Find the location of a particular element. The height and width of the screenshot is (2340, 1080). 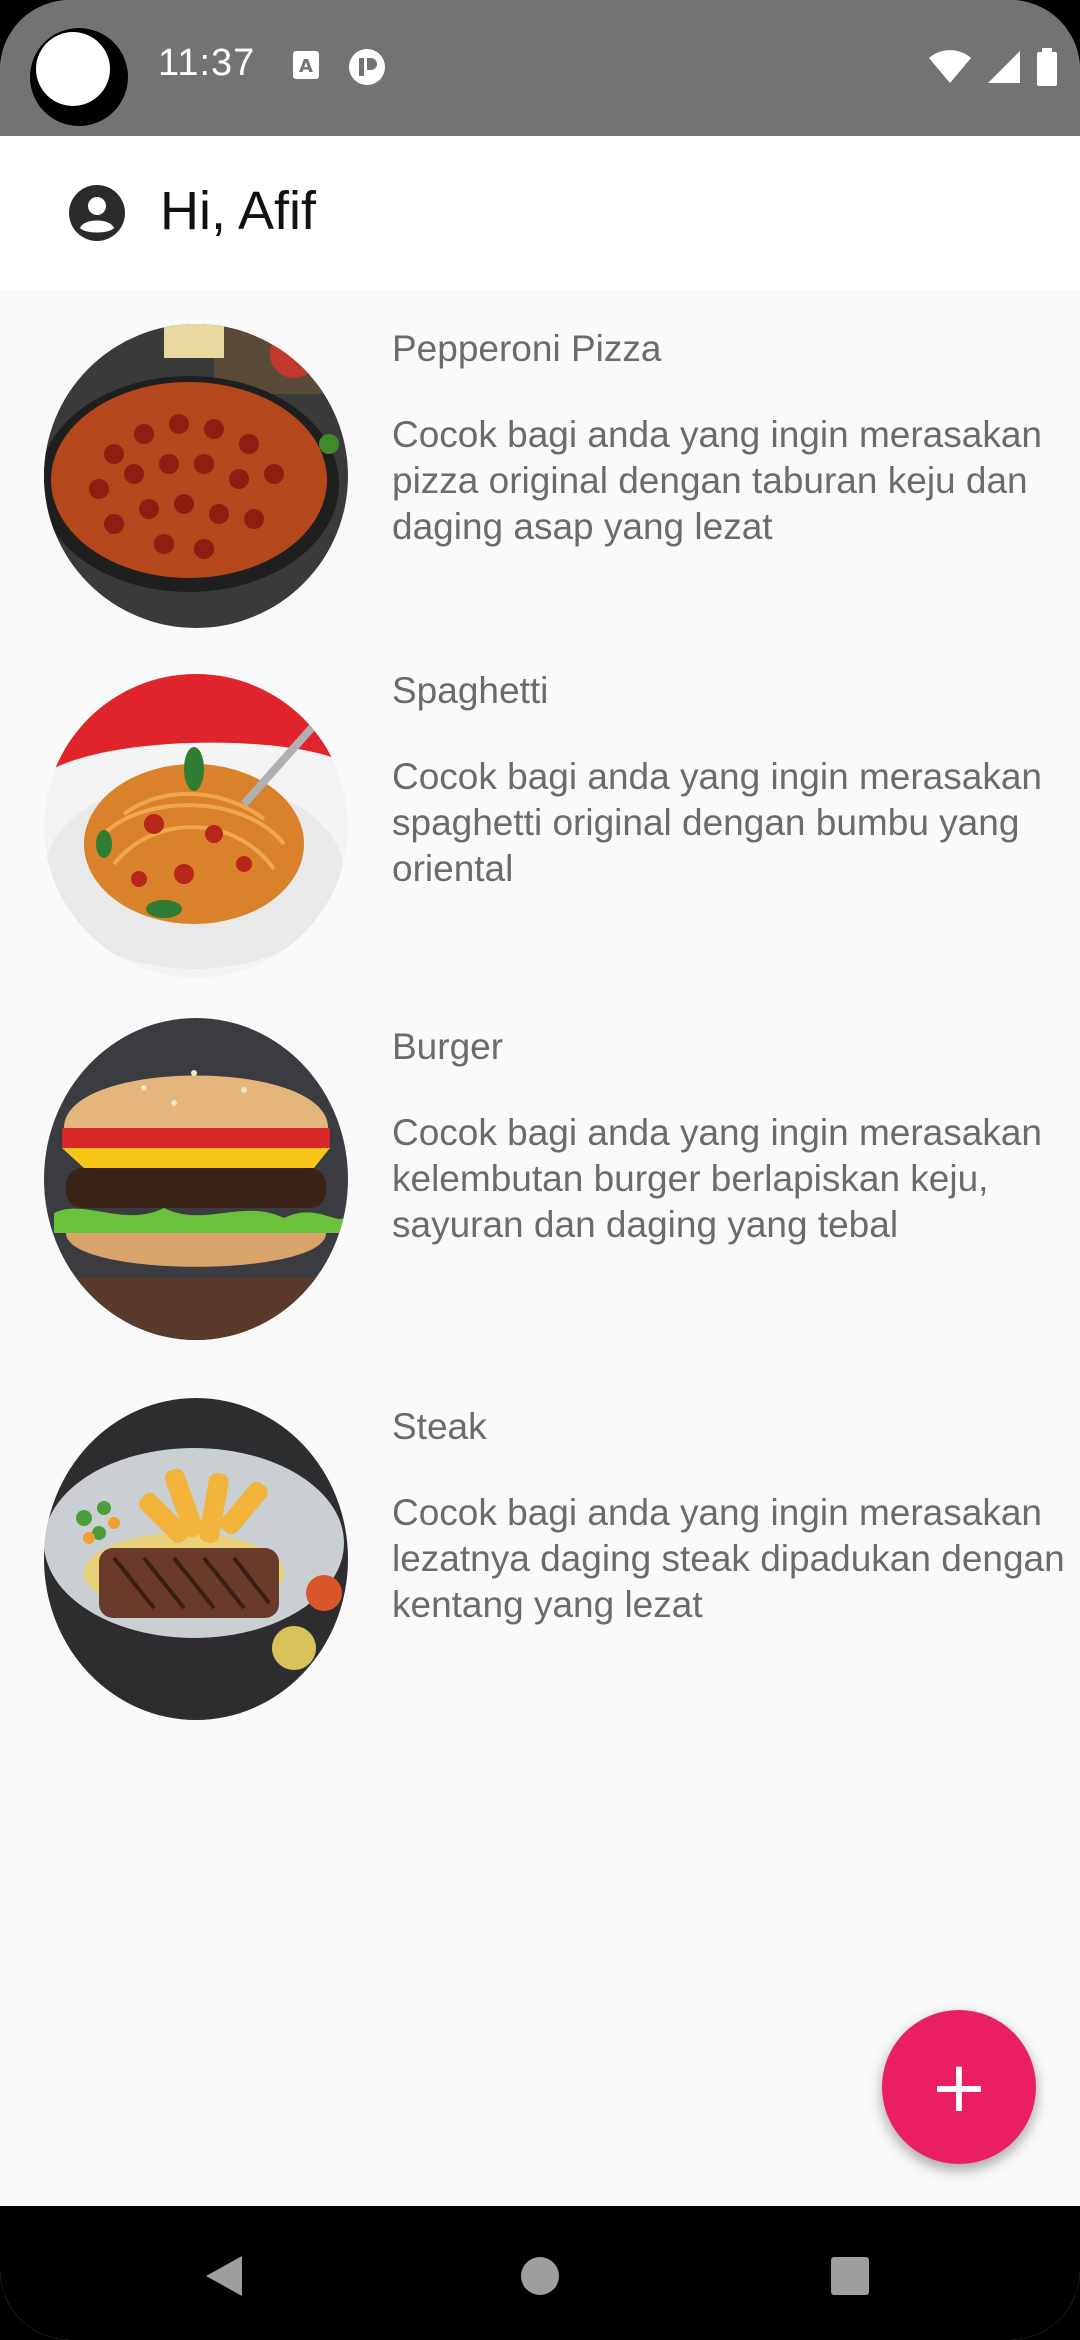

home-icon is located at coordinates (540, 2276).